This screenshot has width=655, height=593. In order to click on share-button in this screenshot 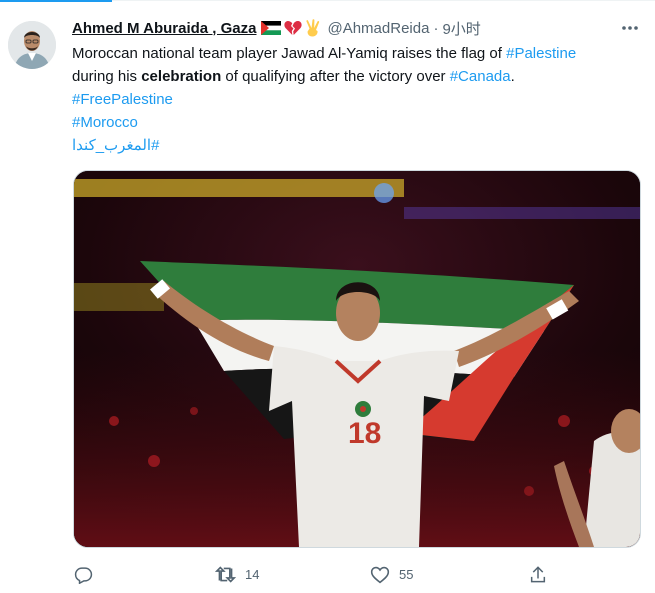, I will do `click(538, 574)`.